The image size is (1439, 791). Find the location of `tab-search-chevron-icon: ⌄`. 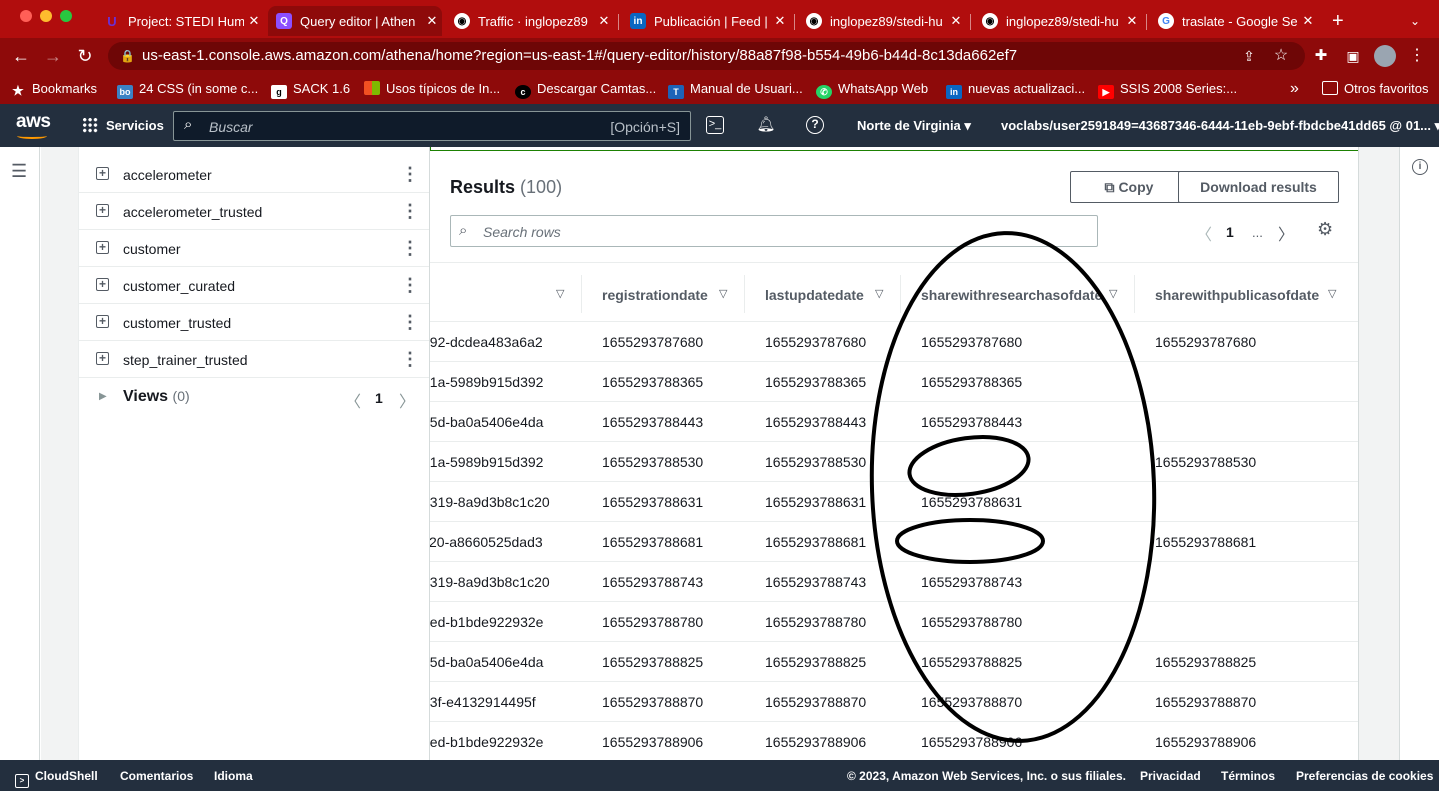

tab-search-chevron-icon: ⌄ is located at coordinates (1418, 21).